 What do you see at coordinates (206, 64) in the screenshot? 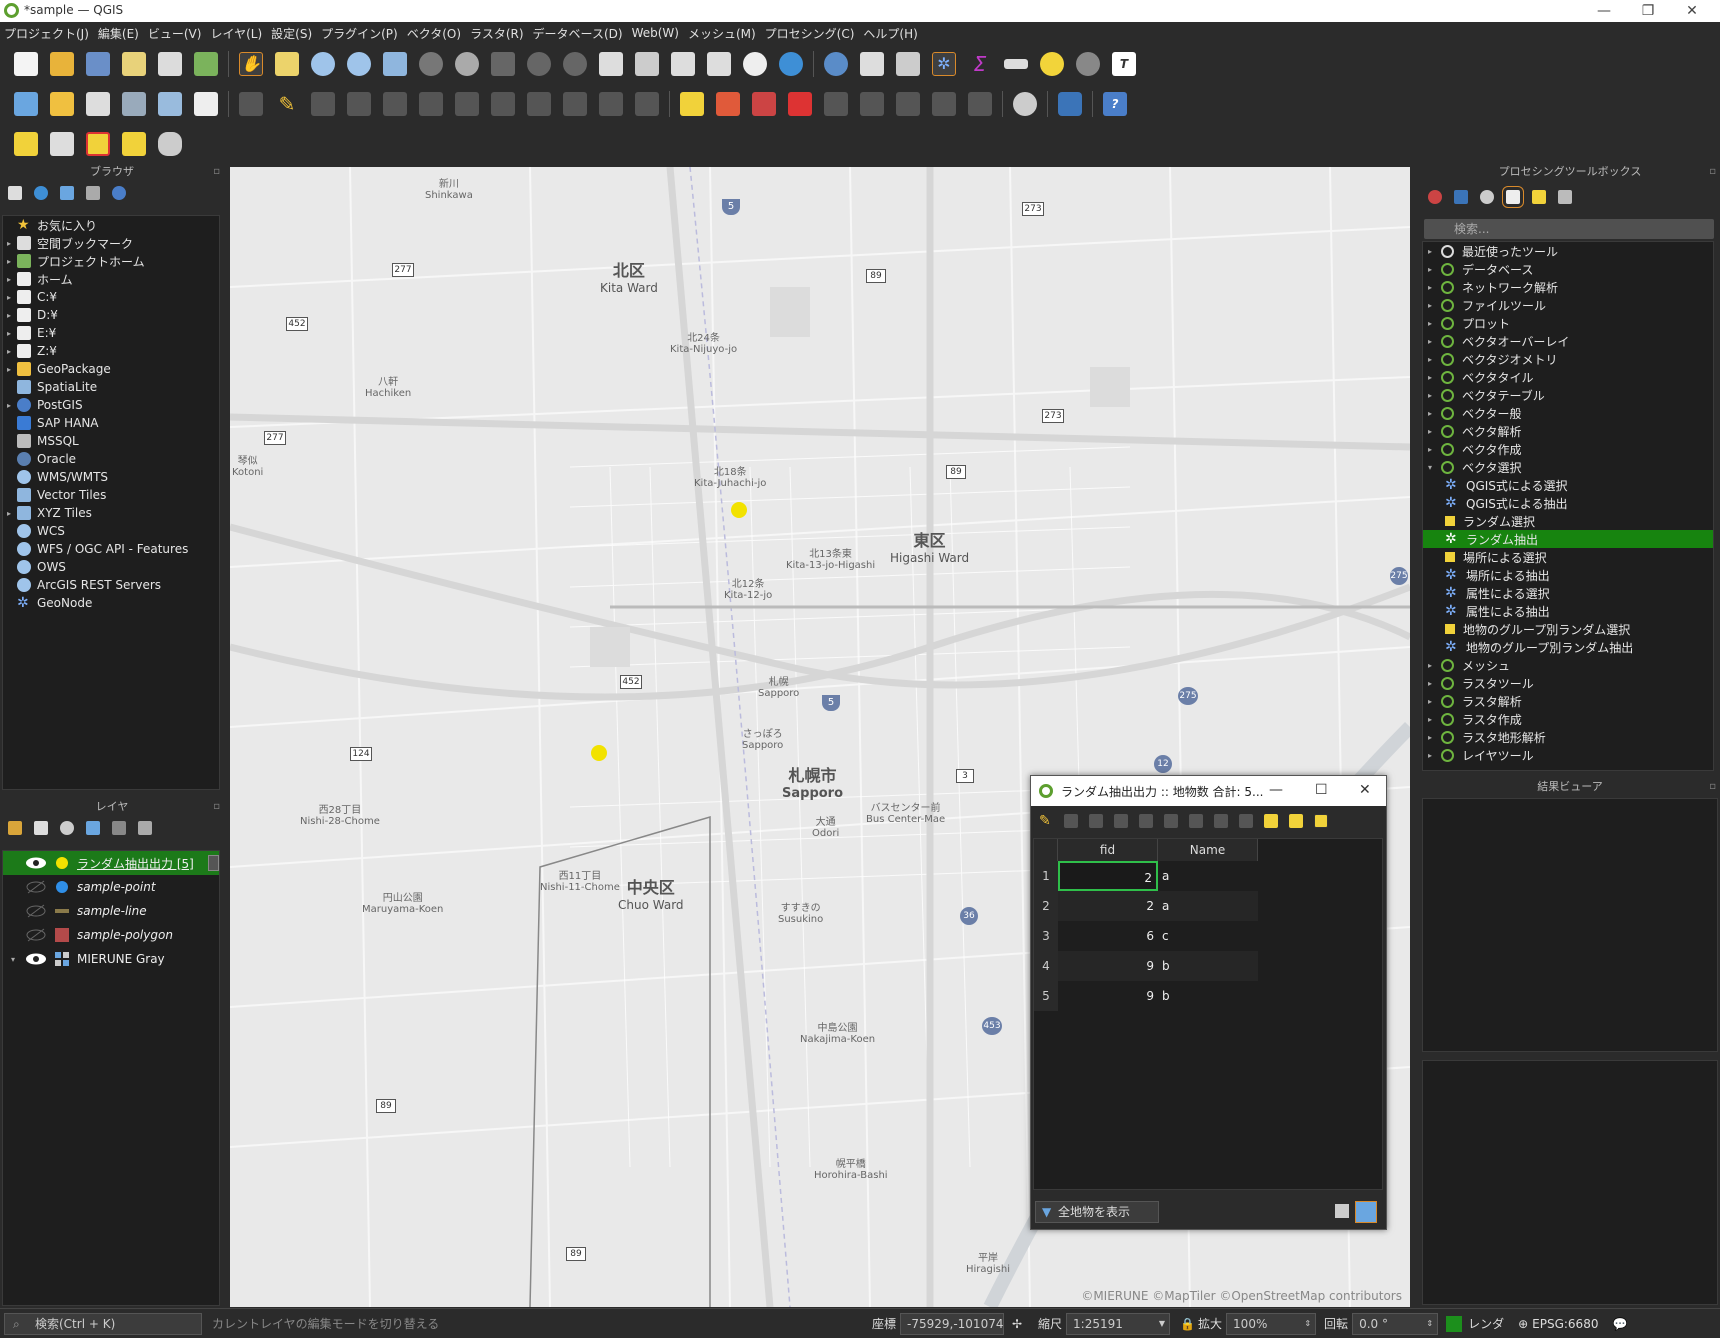
I see `style-manager-icon` at bounding box center [206, 64].